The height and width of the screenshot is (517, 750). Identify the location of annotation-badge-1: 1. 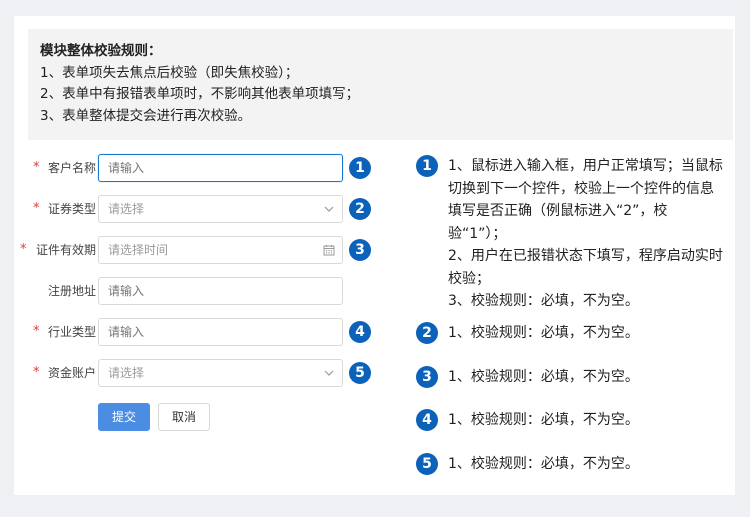
(360, 168).